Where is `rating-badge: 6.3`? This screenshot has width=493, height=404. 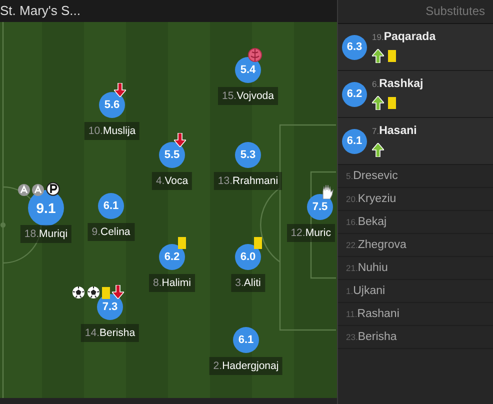 rating-badge: 6.3 is located at coordinates (354, 47).